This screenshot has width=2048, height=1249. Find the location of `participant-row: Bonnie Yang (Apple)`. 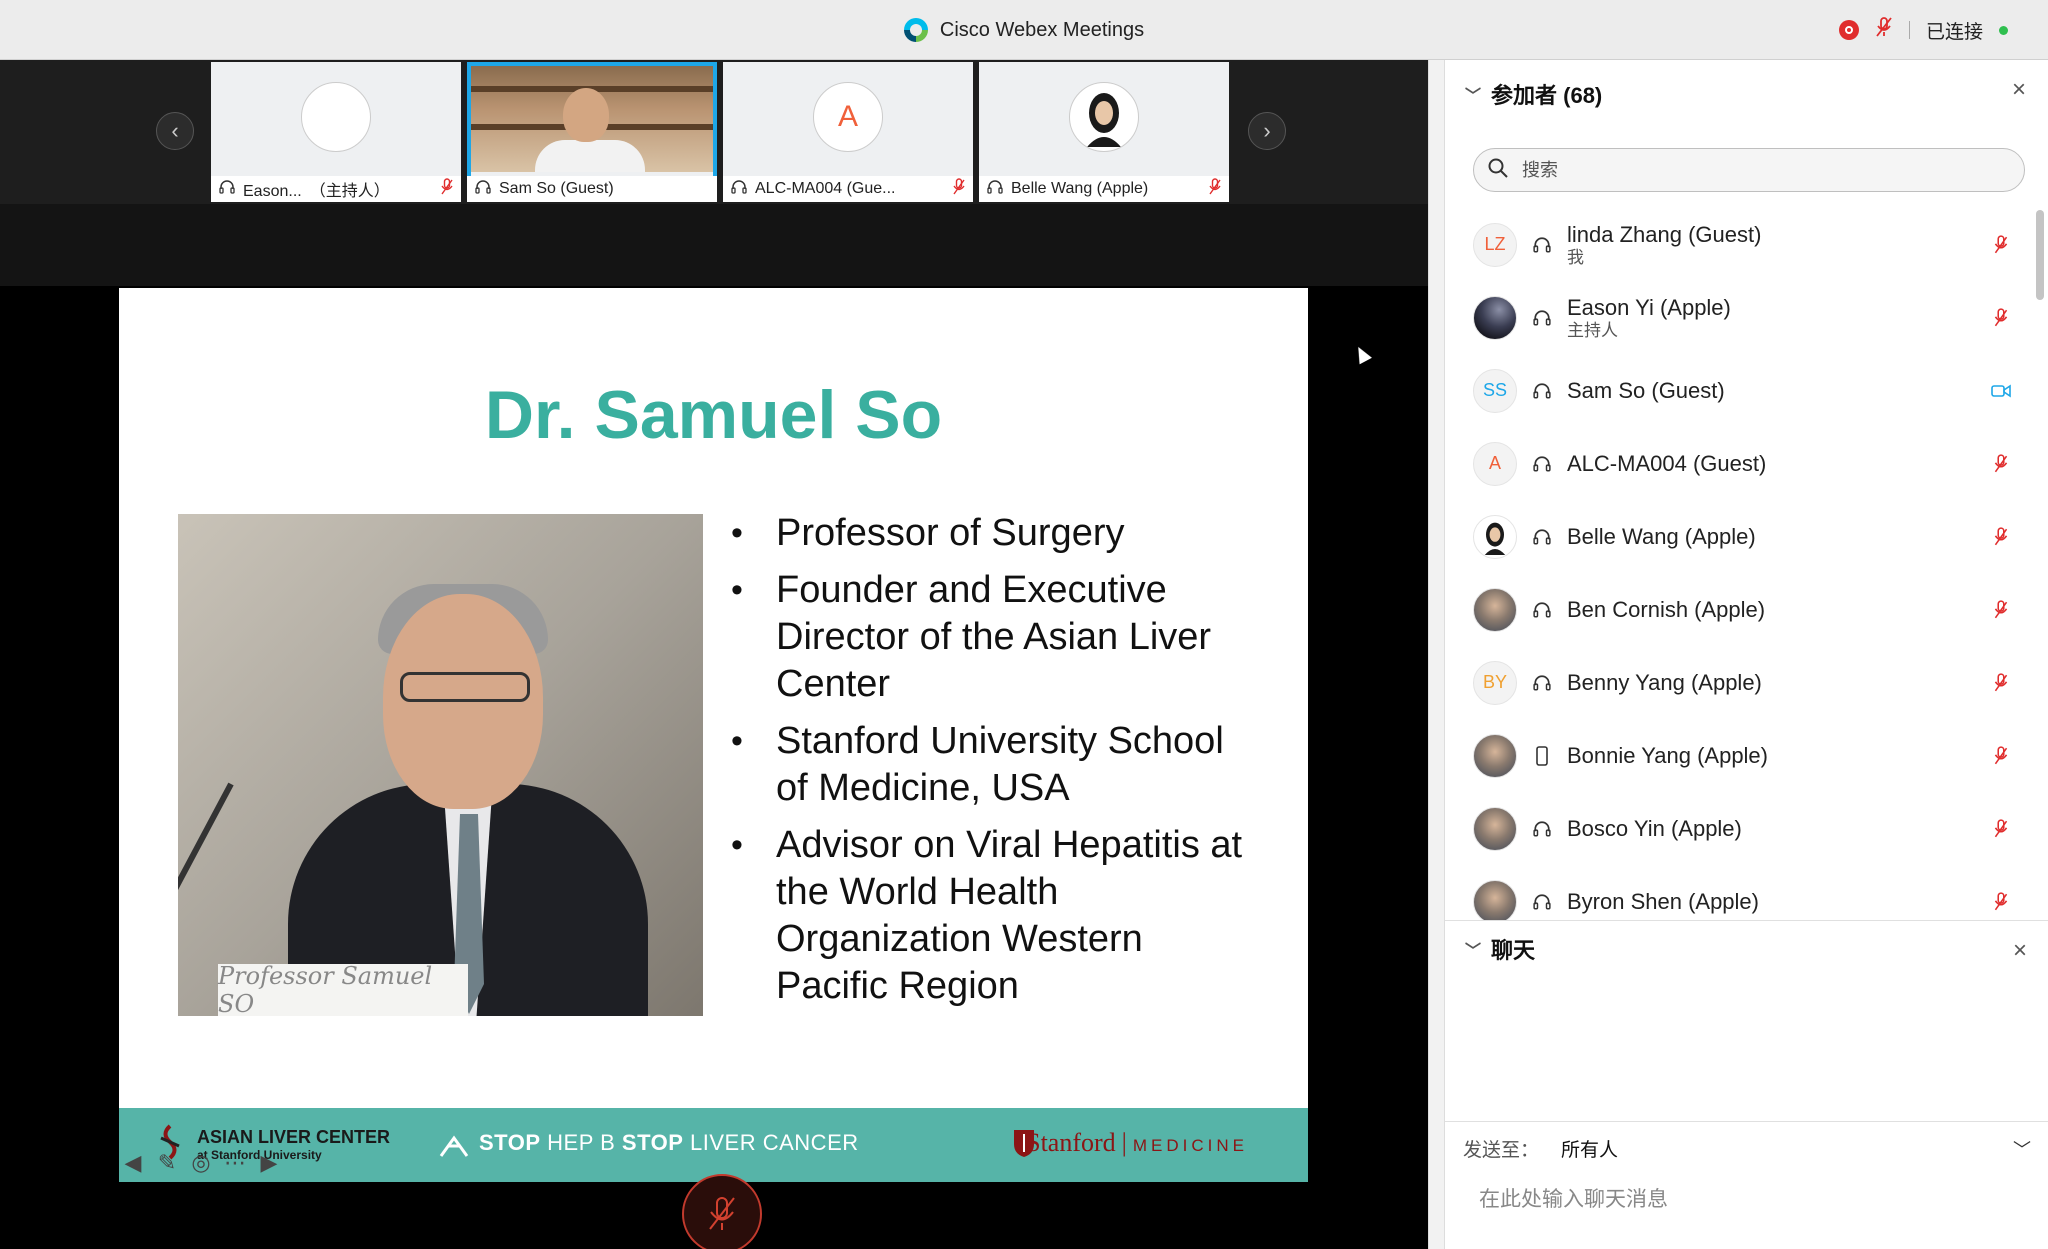

participant-row: Bonnie Yang (Apple) is located at coordinates (1740, 755).